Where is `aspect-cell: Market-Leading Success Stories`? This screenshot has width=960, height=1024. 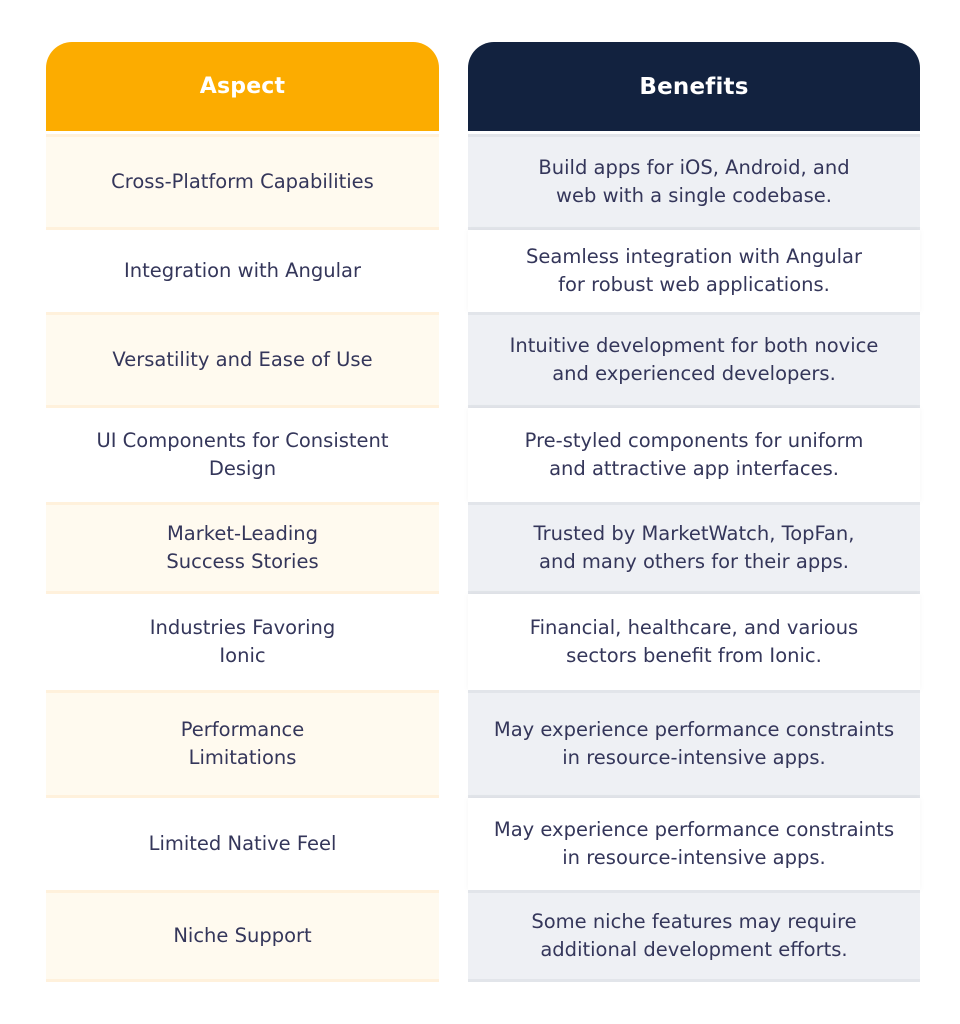 aspect-cell: Market-Leading Success Stories is located at coordinates (242, 548).